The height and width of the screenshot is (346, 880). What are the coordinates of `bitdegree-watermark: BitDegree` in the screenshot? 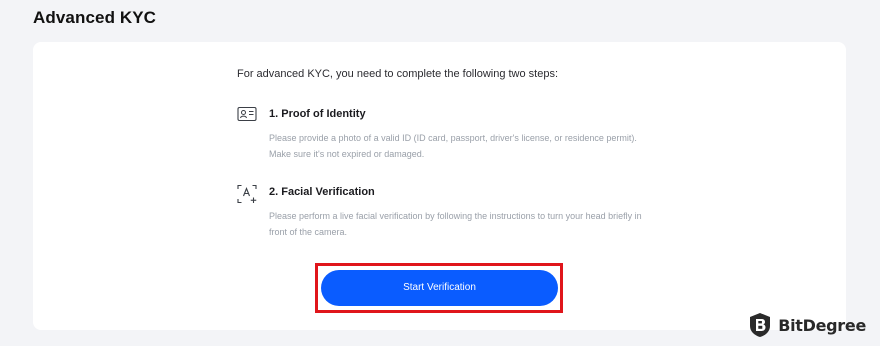 It's located at (807, 325).